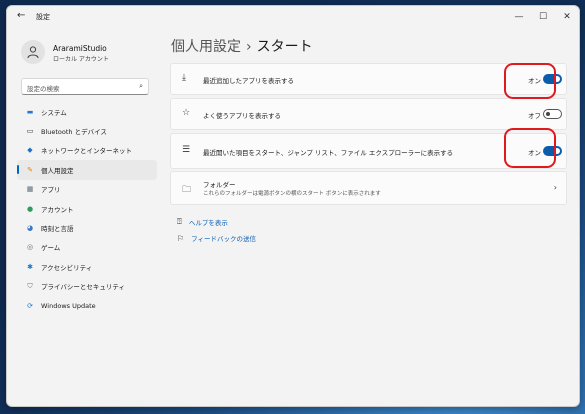 This screenshot has width=585, height=414. I want to click on breadcrumb-parent: 個人用設定, so click(206, 47).